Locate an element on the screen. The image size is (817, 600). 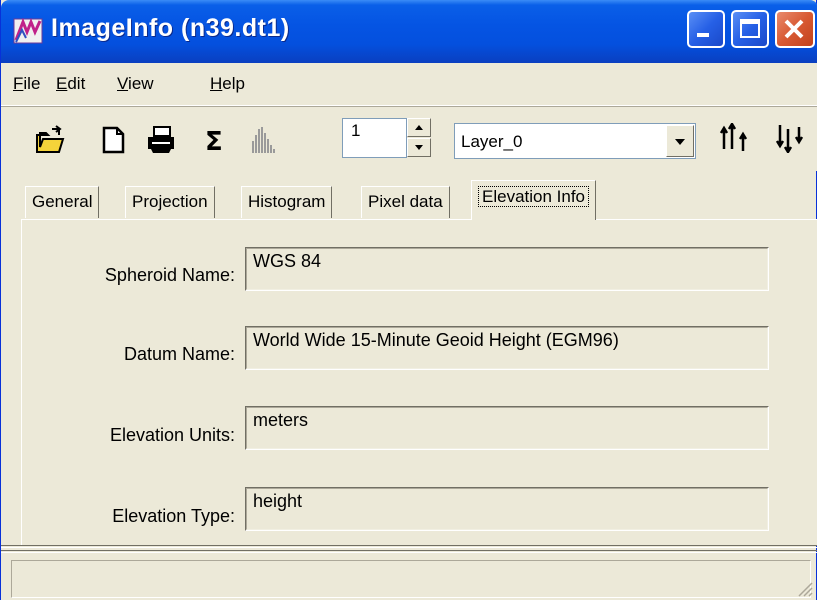
elevation-units-field: meters is located at coordinates (507, 428).